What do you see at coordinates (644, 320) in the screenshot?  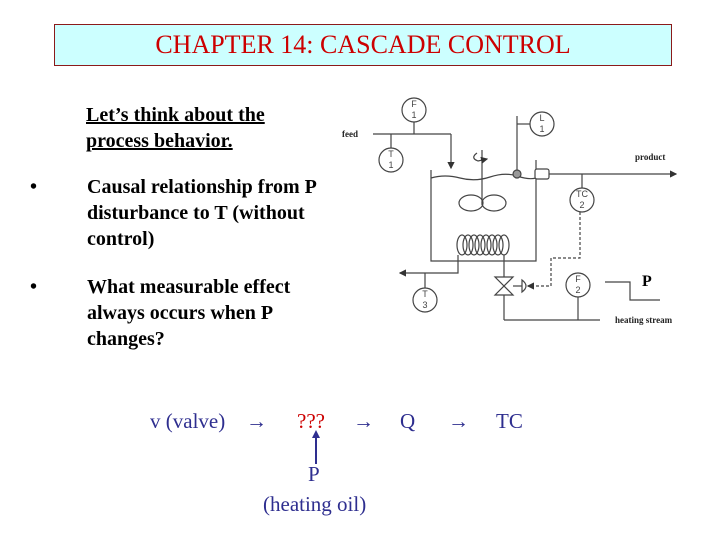 I see `heating-stream-label: heating stream` at bounding box center [644, 320].